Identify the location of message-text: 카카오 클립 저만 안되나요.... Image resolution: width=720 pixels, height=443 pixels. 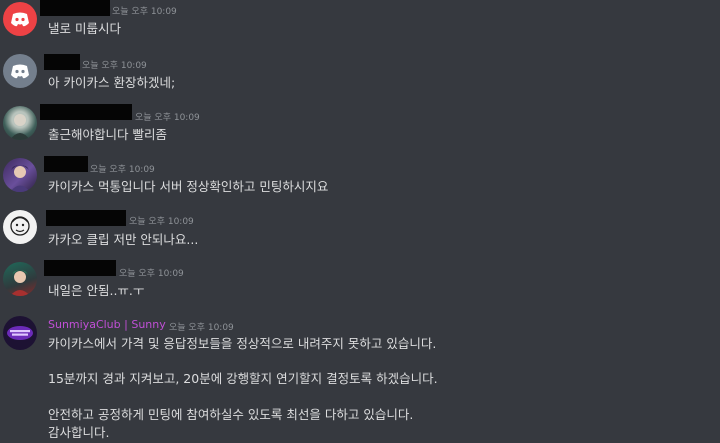
(123, 239).